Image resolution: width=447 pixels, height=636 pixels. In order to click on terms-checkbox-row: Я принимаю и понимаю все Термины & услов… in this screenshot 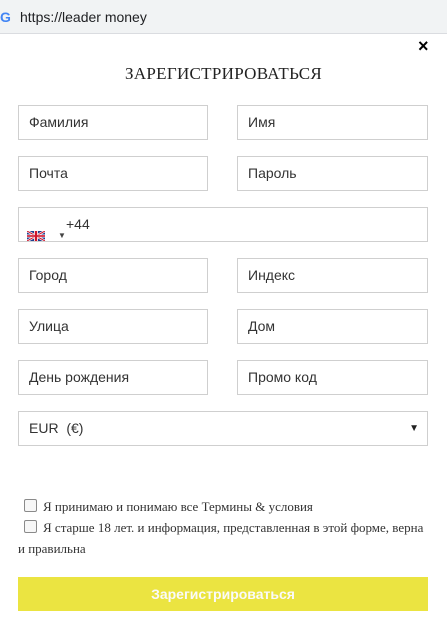, I will do `click(223, 506)`.